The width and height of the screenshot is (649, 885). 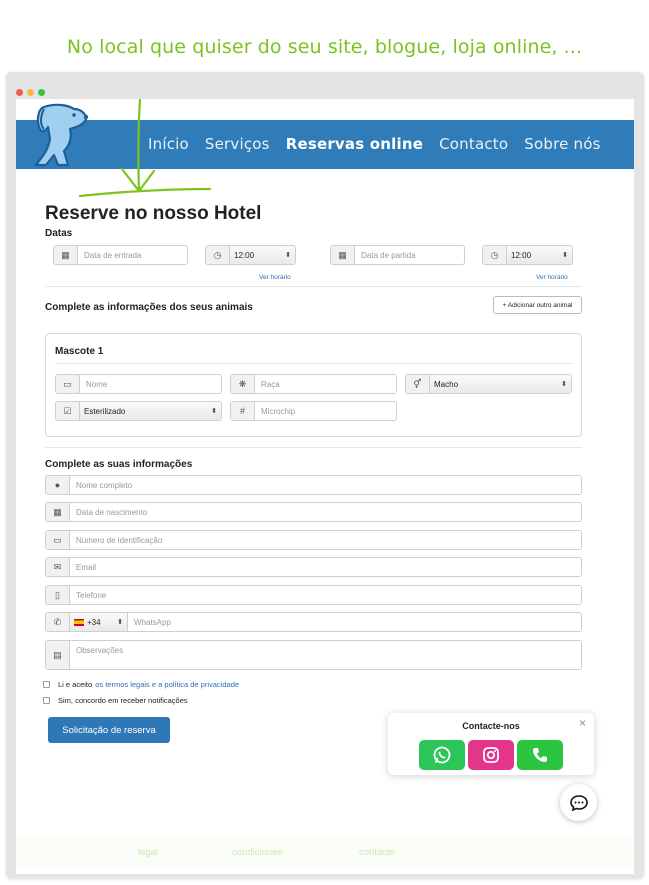 I want to click on owner-section-title: Complete as suas informações, so click(x=119, y=464).